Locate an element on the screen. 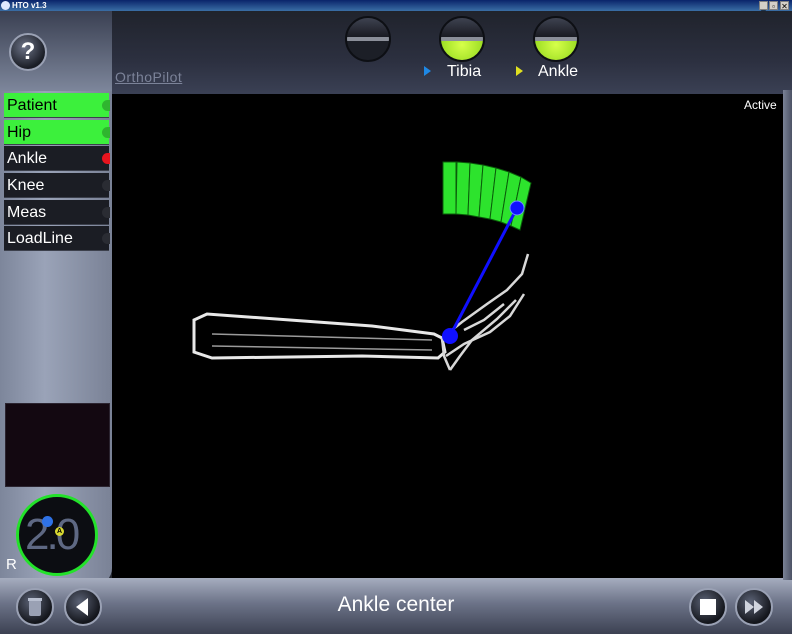  trash-icon is located at coordinates (35, 607).